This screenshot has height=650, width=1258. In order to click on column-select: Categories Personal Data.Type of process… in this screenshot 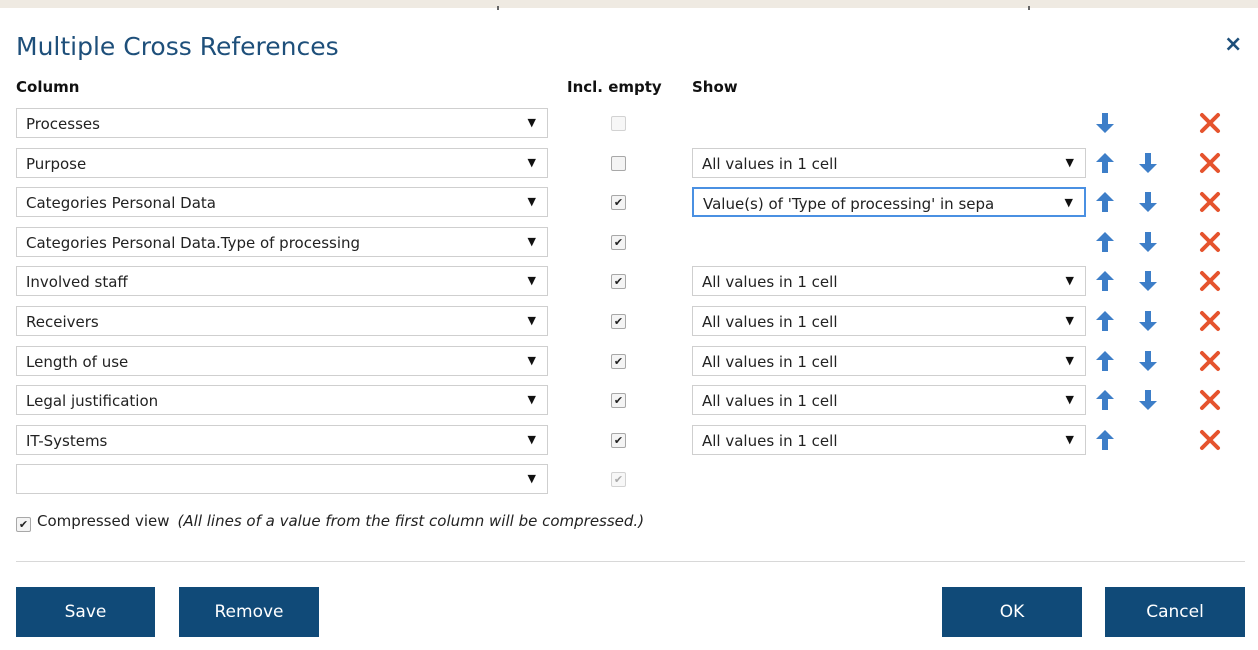, I will do `click(282, 242)`.